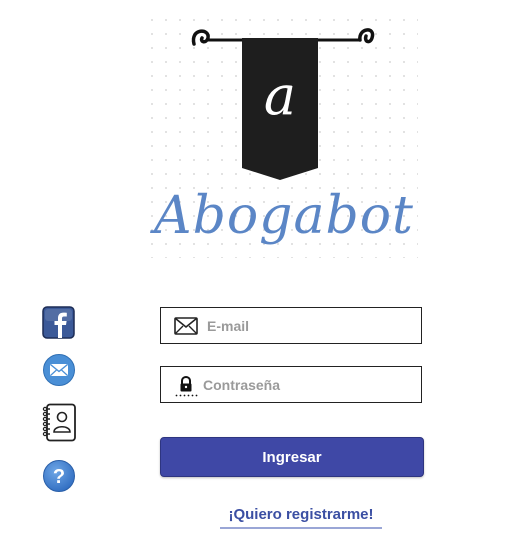 This screenshot has width=531, height=554. What do you see at coordinates (280, 95) in the screenshot?
I see `banner-monogram: a` at bounding box center [280, 95].